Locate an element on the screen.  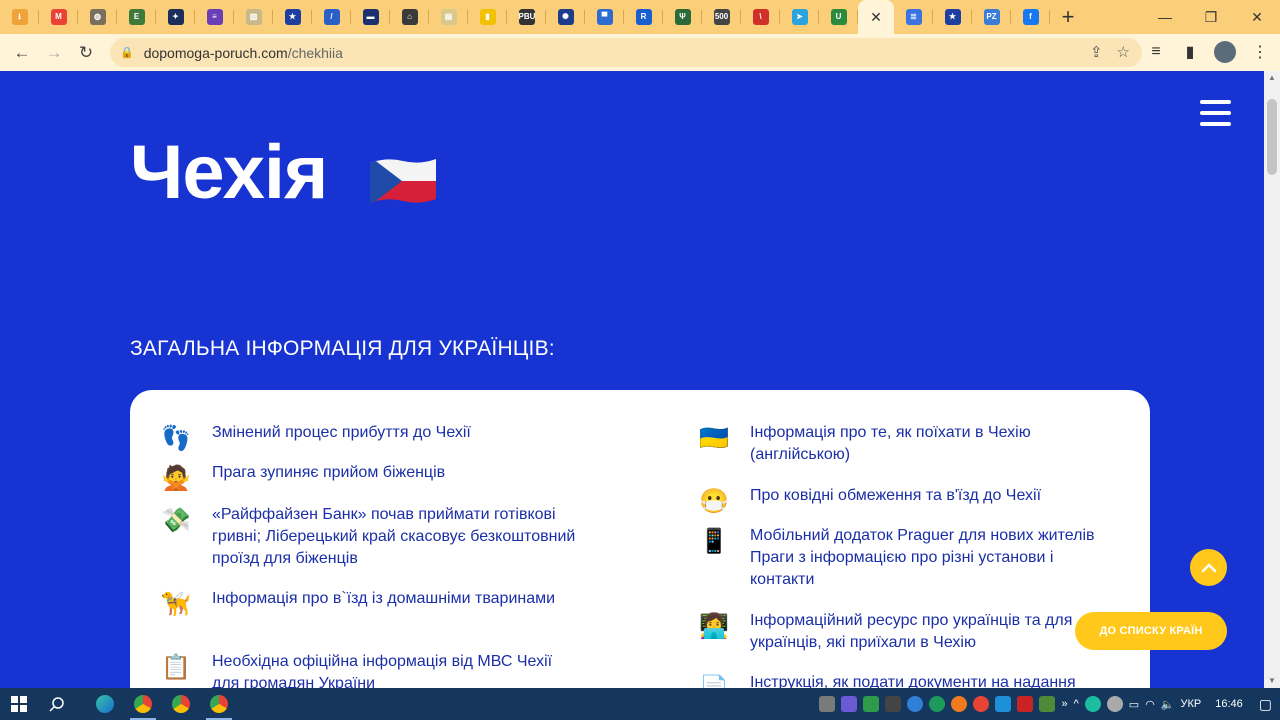
tab-pbu: PBU is located at coordinates (526, 17).